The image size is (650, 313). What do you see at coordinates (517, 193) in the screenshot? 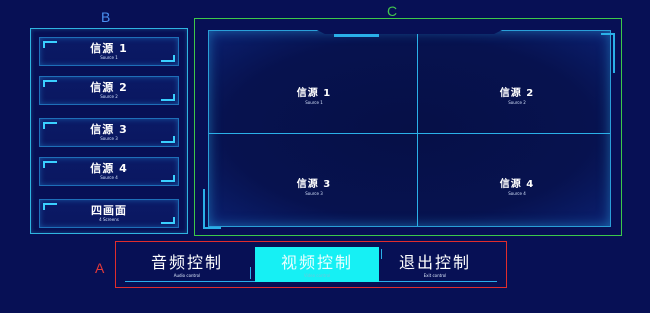
I see `preview-cell-4-sublabel: Source 4` at bounding box center [517, 193].